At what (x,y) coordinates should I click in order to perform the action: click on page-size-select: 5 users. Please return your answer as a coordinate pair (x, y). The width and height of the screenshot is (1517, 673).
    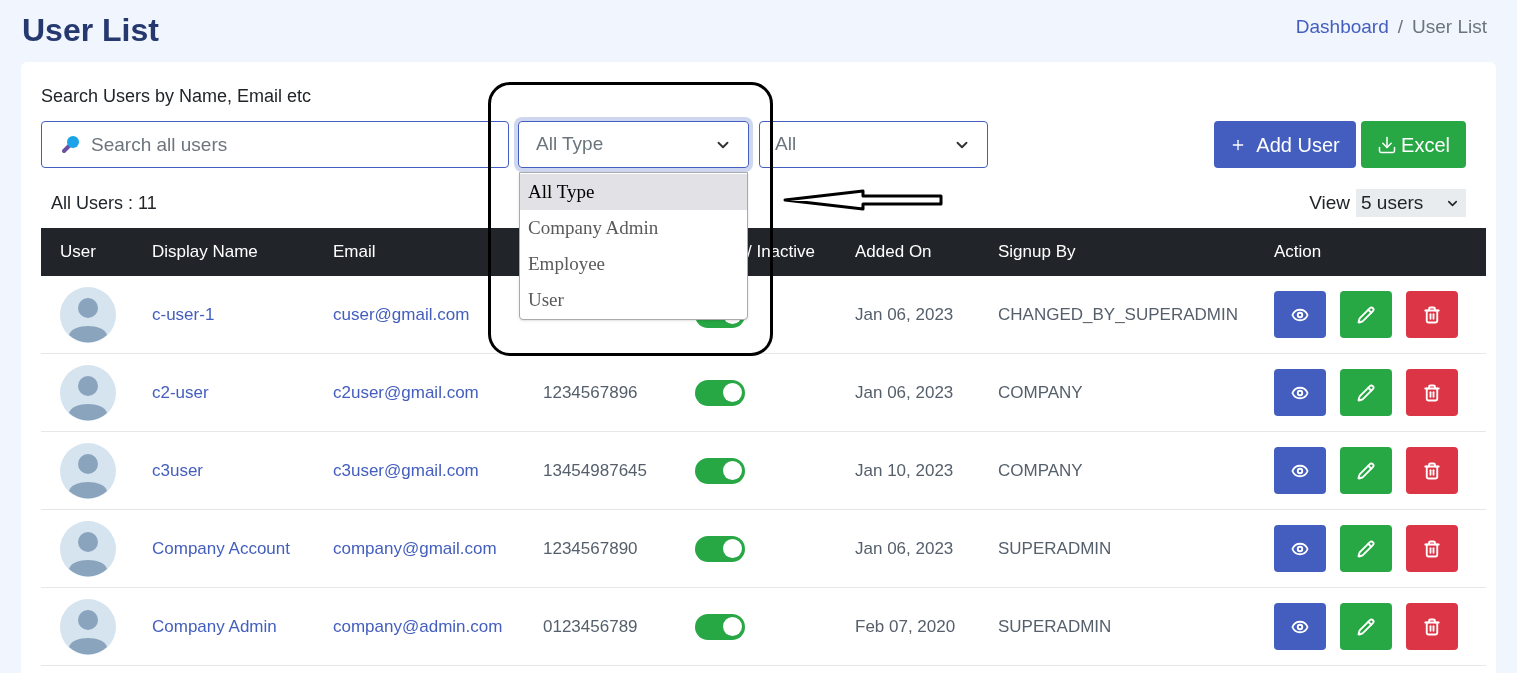
    Looking at the image, I should click on (1411, 203).